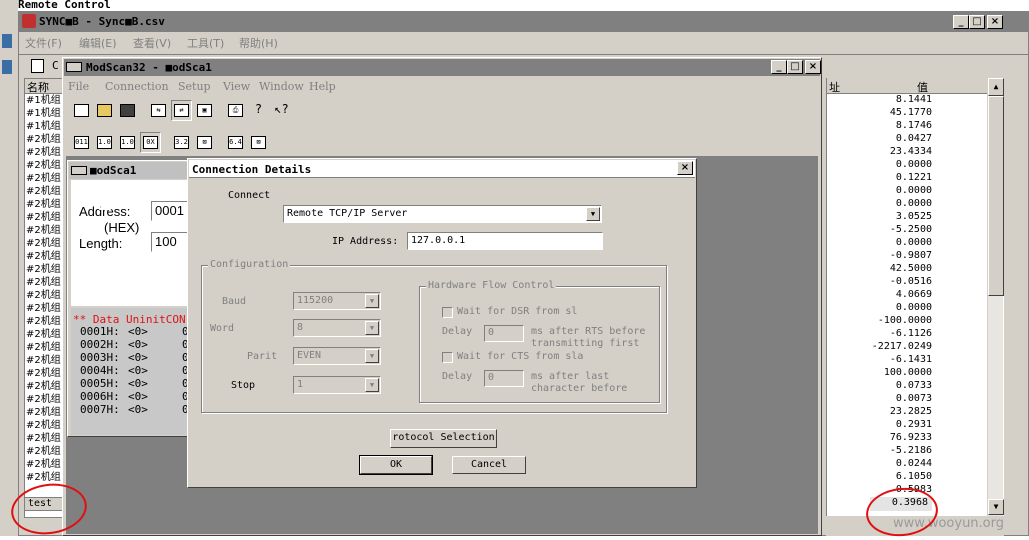 The width and height of the screenshot is (1029, 540). I want to click on new-doc-icon, so click(37, 66).